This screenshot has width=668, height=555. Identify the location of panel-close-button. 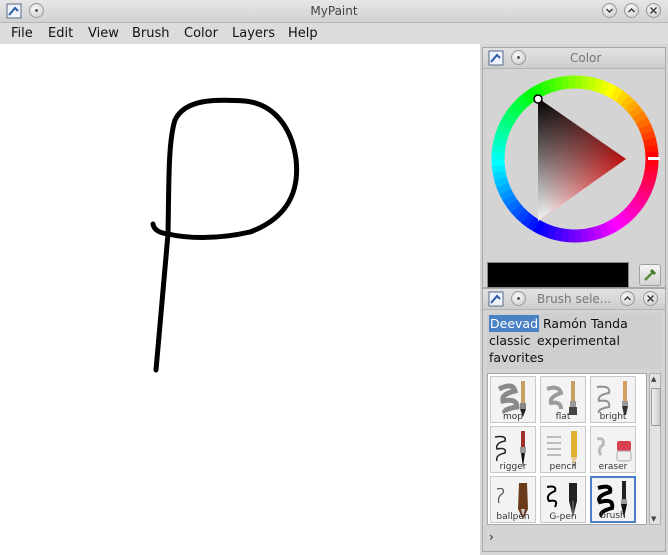
(650, 298).